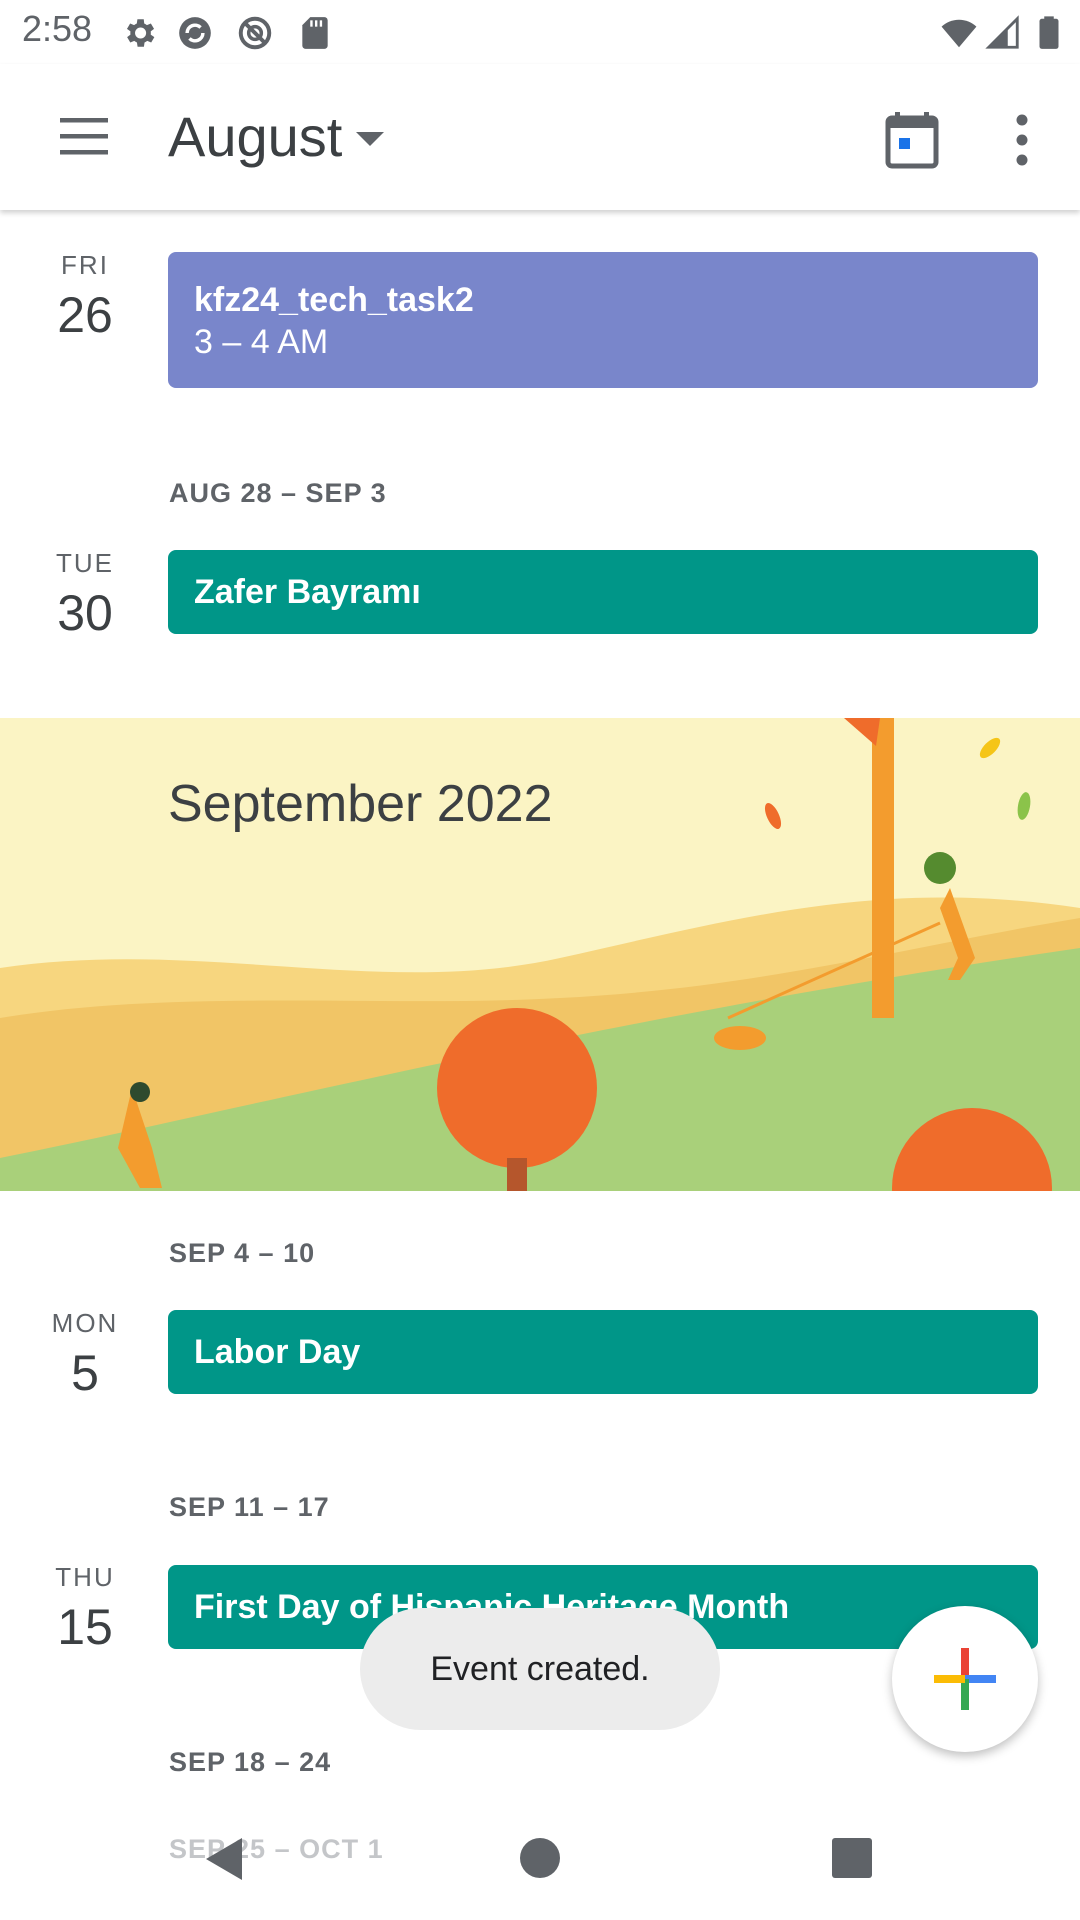 This screenshot has height=1920, width=1080. Describe the element at coordinates (603, 320) in the screenshot. I see `event-card-kfz24: kfz24_tech_task2 3 – 4 AM` at that location.